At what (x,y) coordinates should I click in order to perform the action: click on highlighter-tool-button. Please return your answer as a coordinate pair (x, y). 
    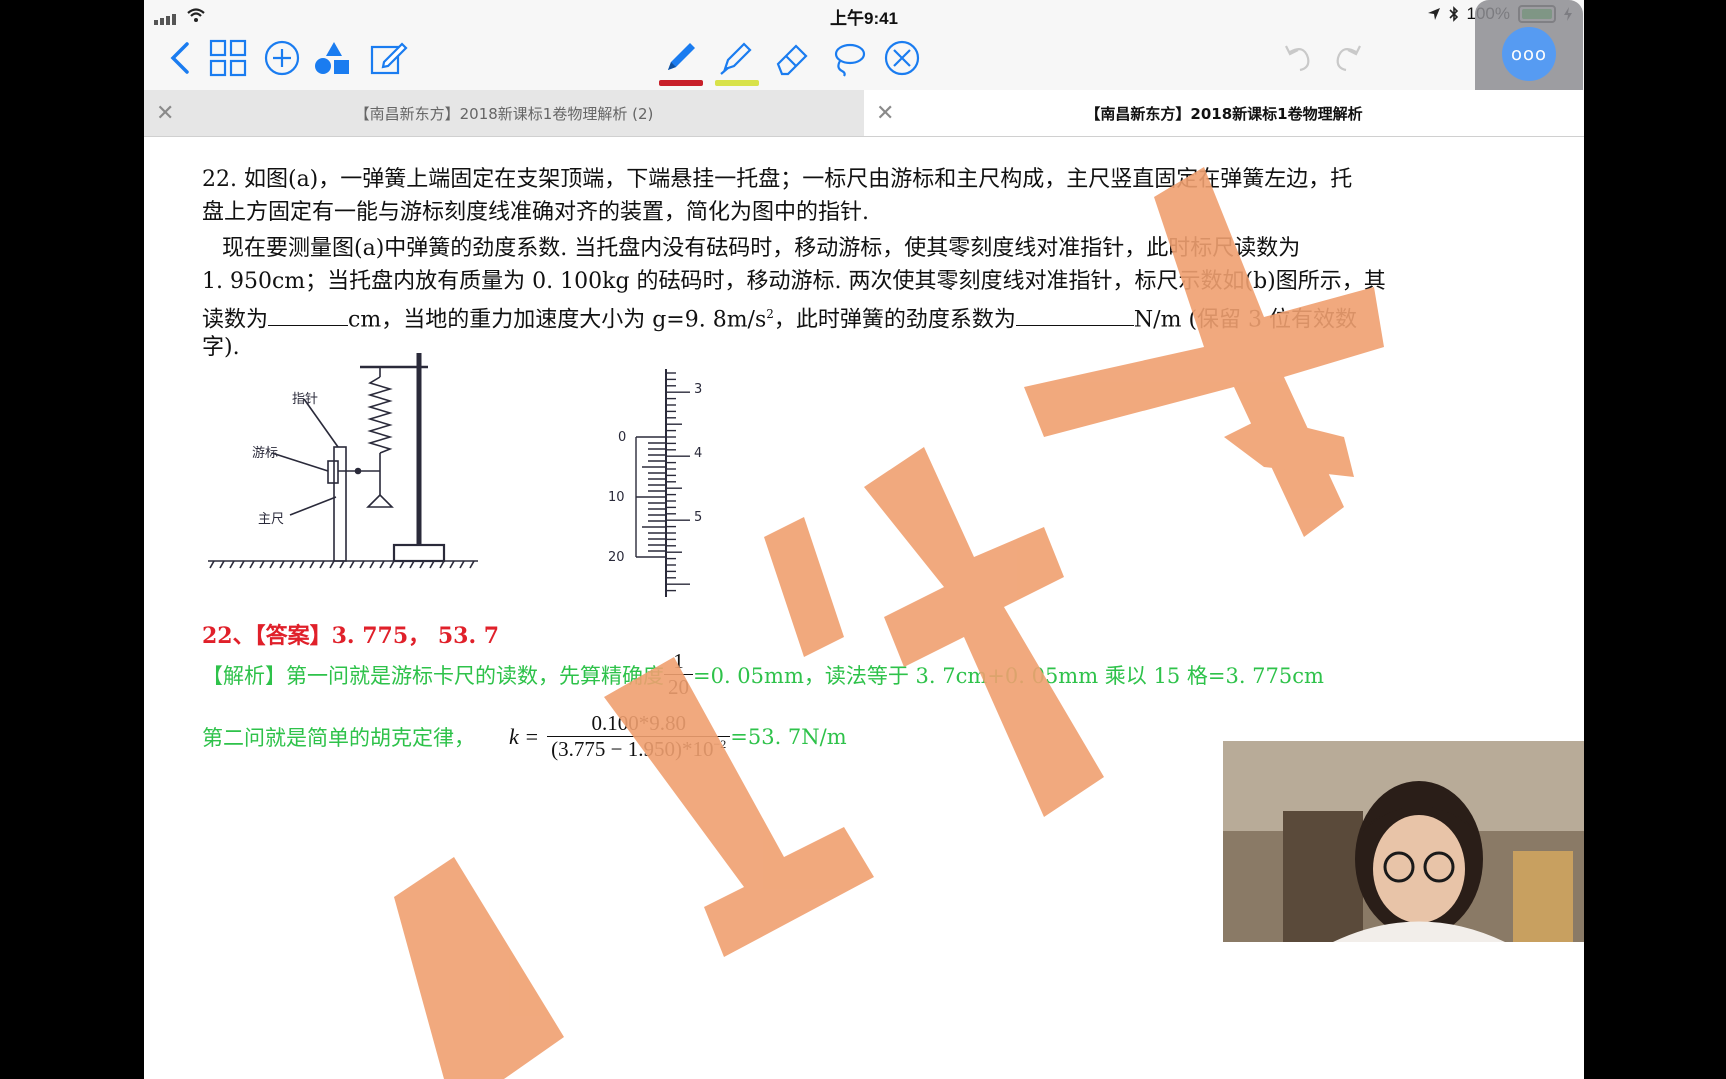
    Looking at the image, I should click on (736, 60).